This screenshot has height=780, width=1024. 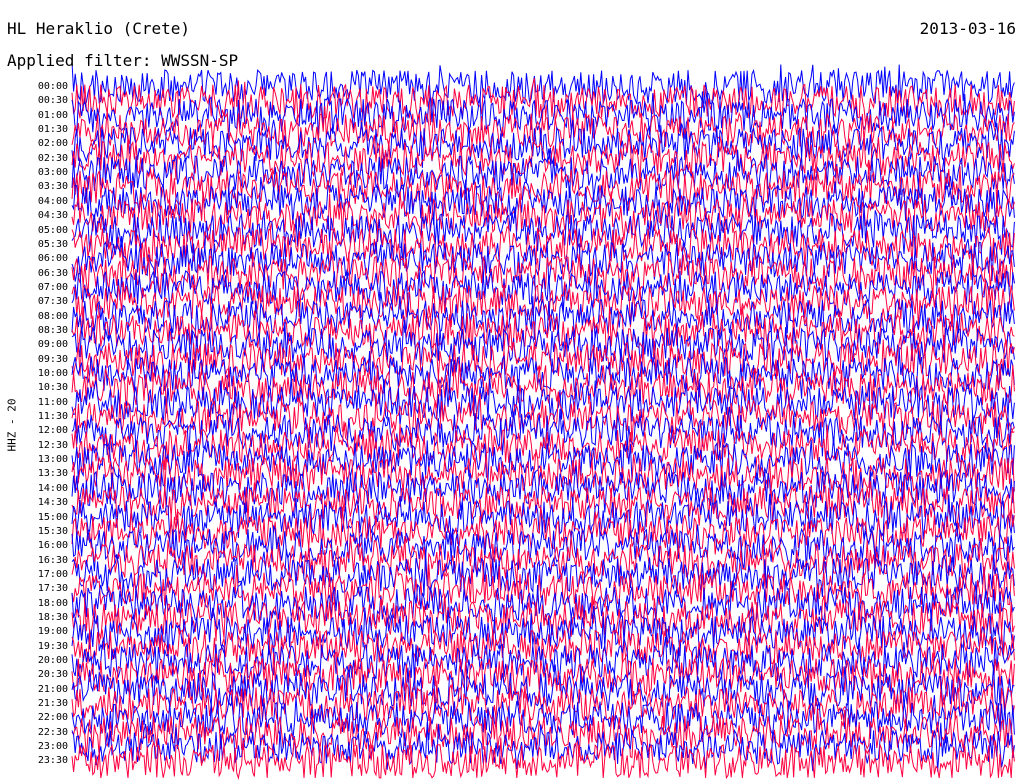 What do you see at coordinates (52, 115) in the screenshot?
I see `hour-label: 01:00` at bounding box center [52, 115].